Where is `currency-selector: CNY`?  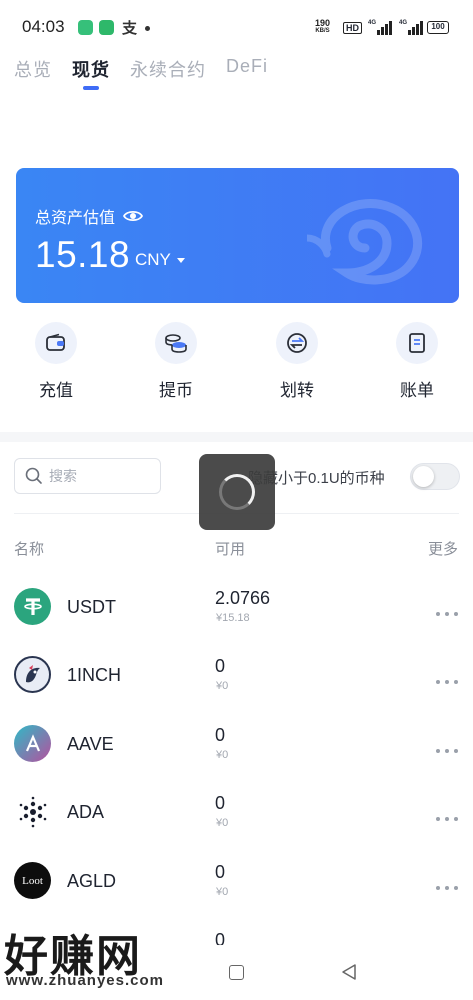
currency-selector: CNY is located at coordinates (160, 260).